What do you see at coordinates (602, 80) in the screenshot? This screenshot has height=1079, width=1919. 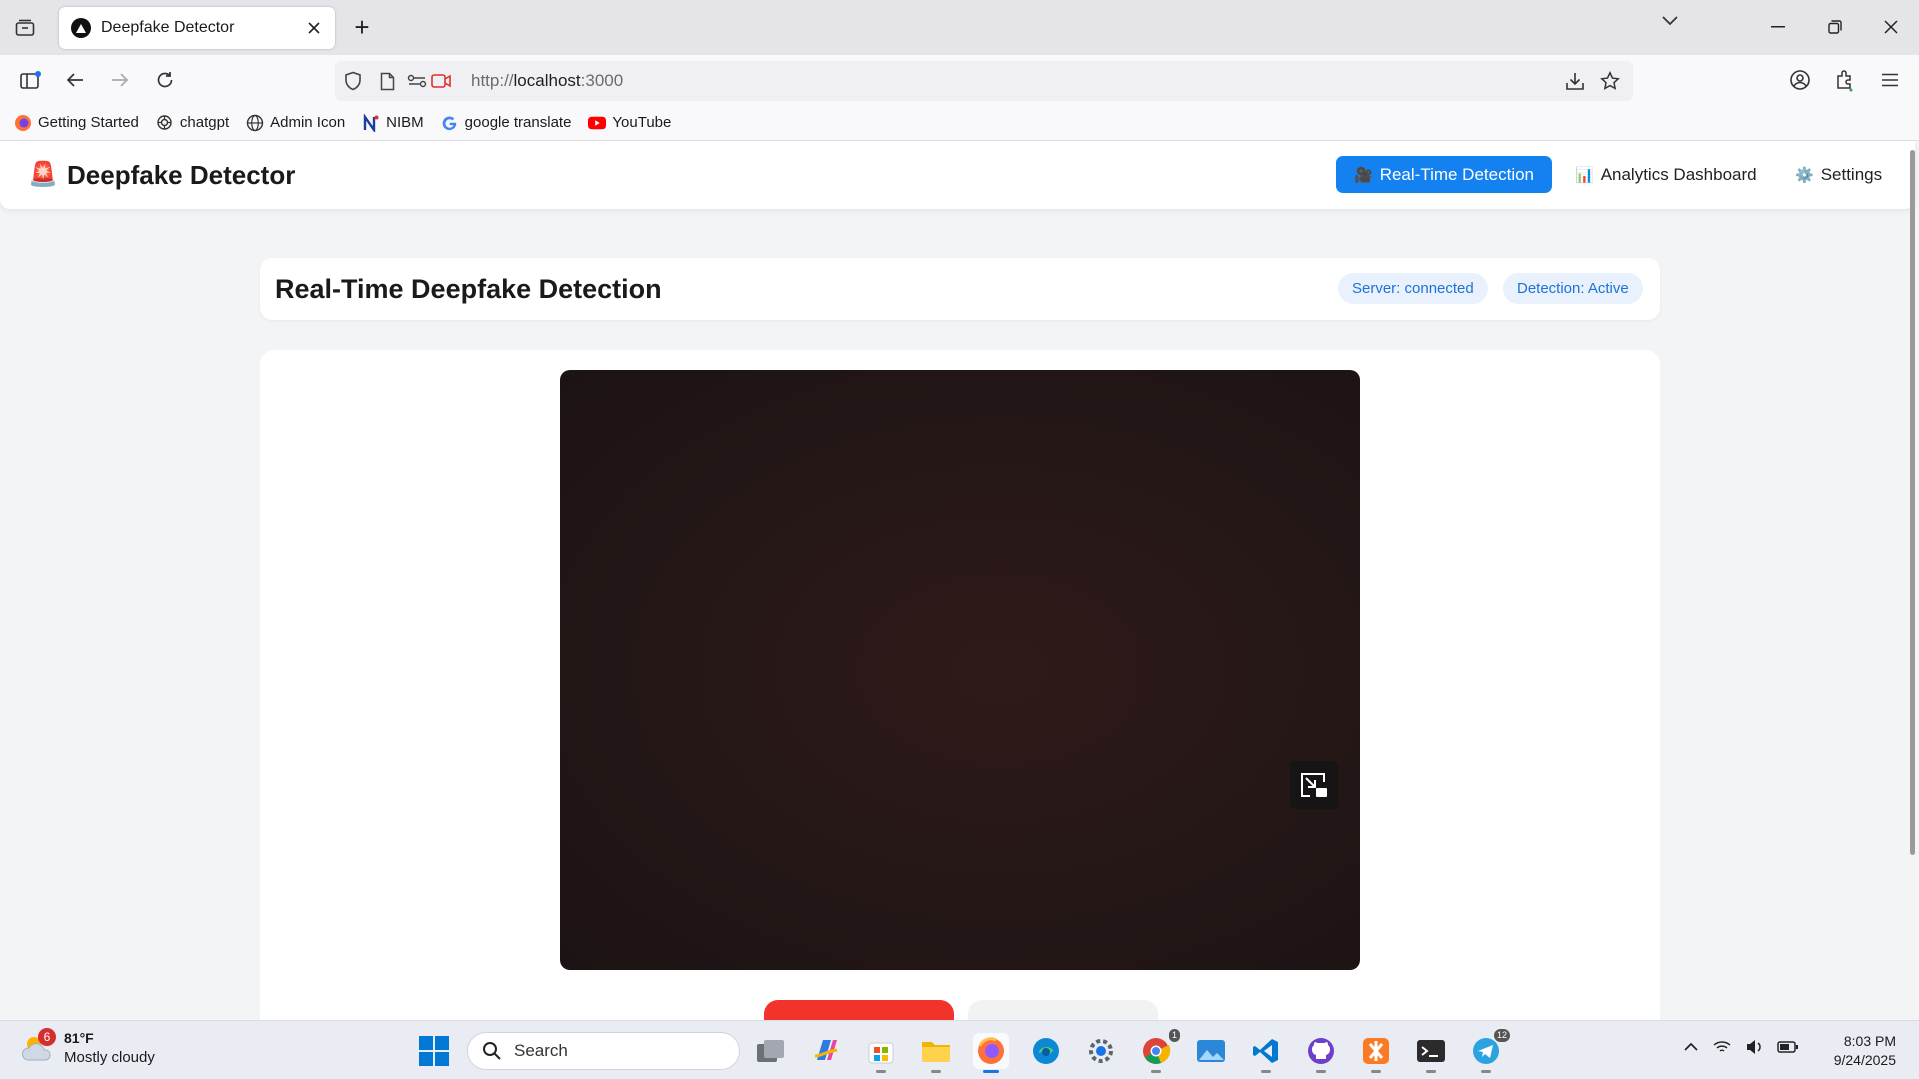 I see `url-port: :3000` at bounding box center [602, 80].